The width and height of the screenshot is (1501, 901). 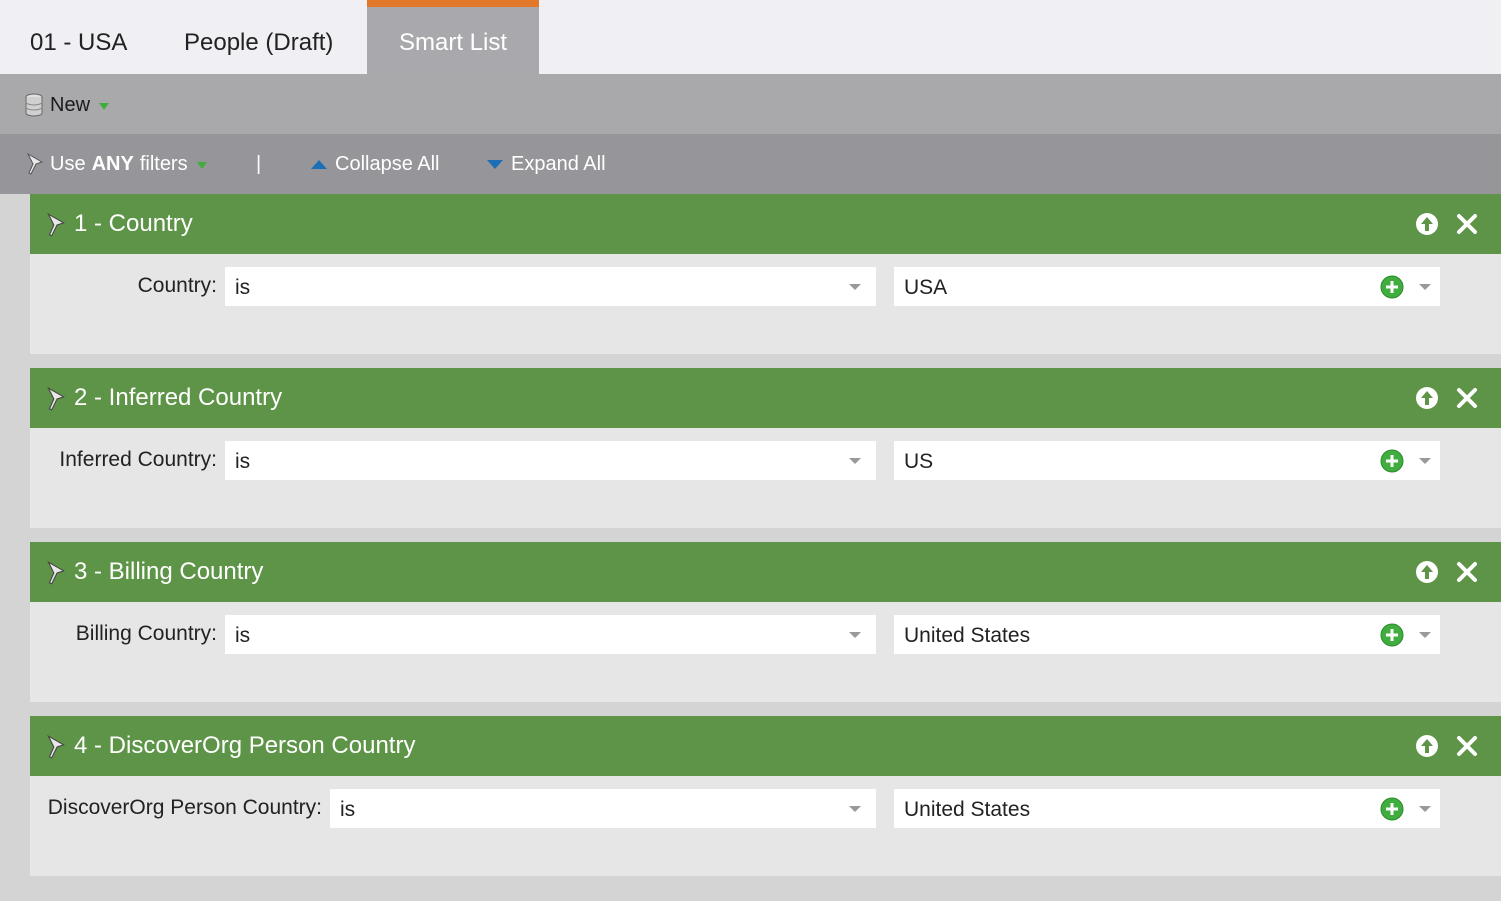 What do you see at coordinates (245, 745) in the screenshot?
I see `filter-title: 4 - DiscoverOrg Person Country` at bounding box center [245, 745].